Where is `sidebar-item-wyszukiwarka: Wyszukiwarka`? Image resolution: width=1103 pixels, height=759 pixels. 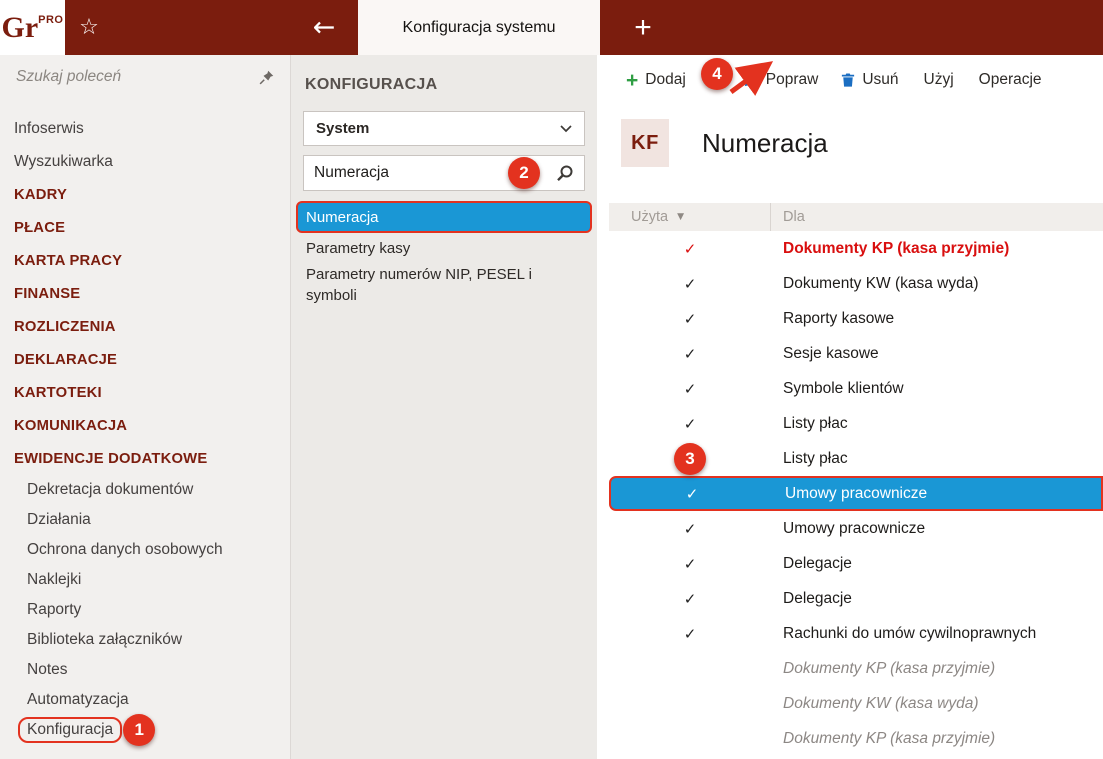 sidebar-item-wyszukiwarka: Wyszukiwarka is located at coordinates (145, 161).